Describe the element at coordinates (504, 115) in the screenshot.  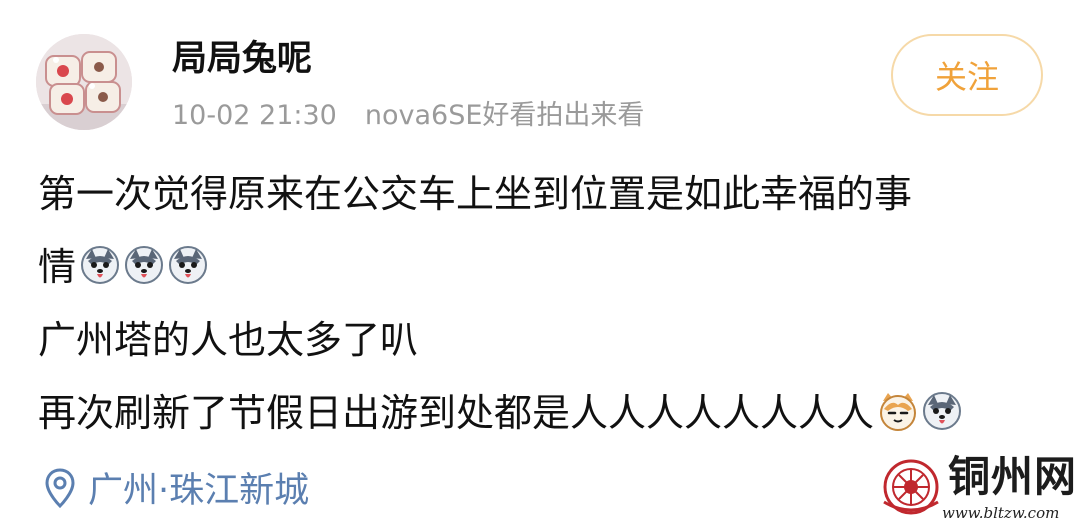
I see `post-source: nova6SE好看拍出来看` at that location.